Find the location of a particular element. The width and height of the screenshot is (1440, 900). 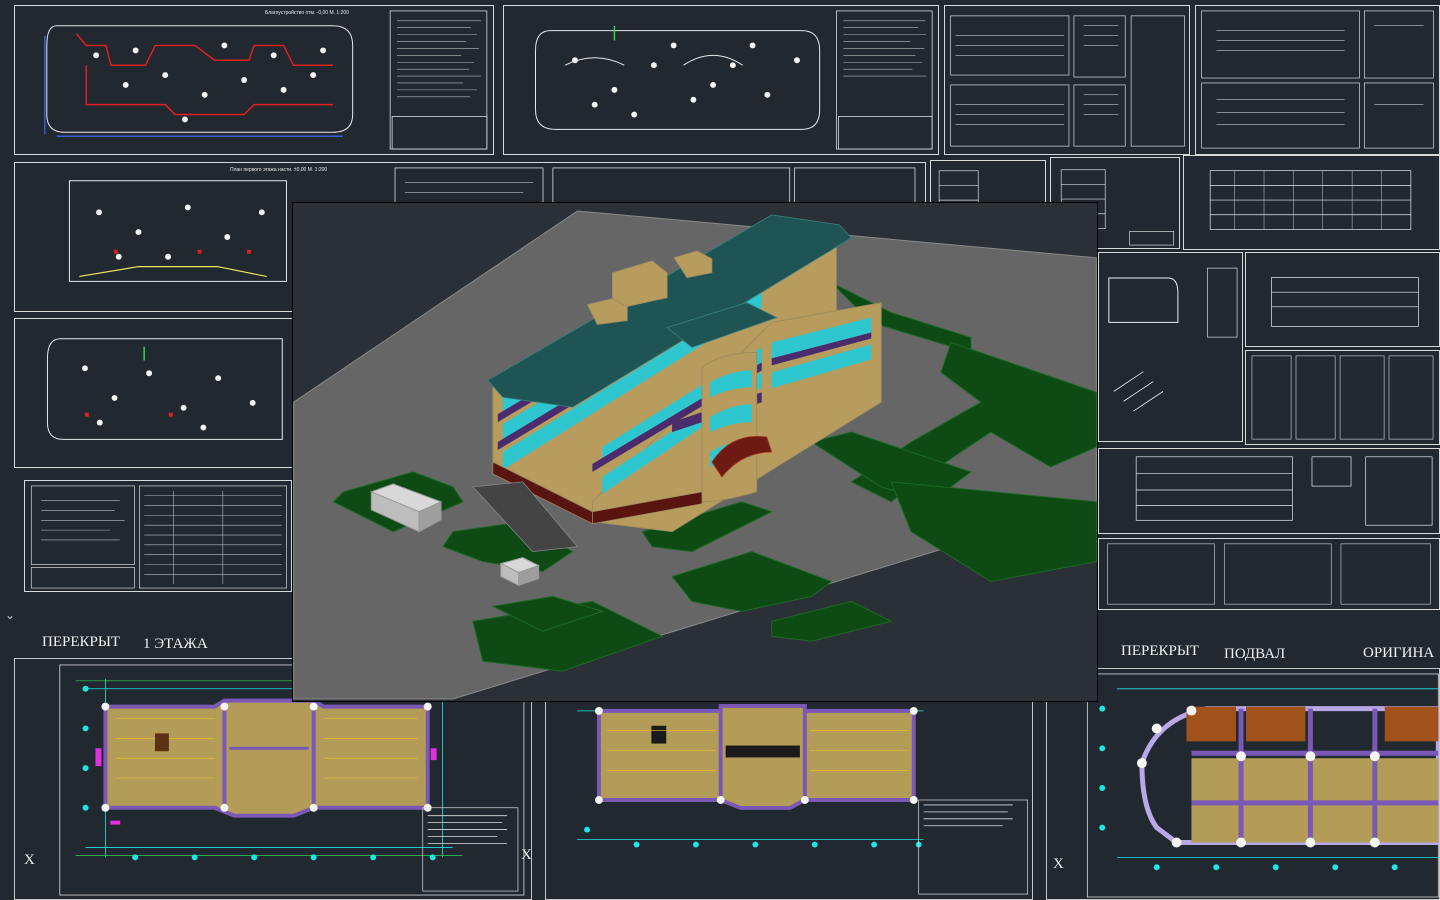

site-plan-drawing is located at coordinates (1173, 339).